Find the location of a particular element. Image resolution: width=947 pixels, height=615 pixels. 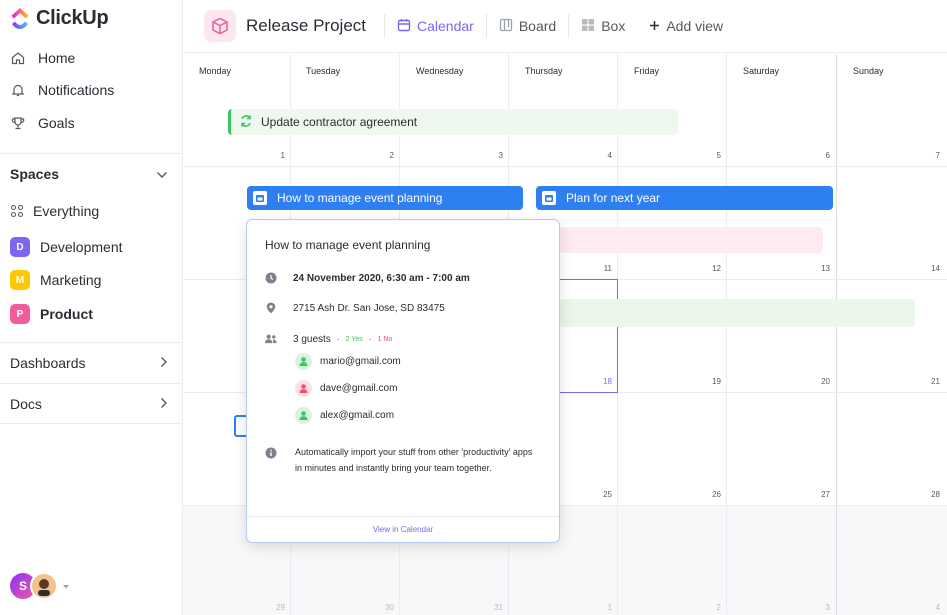

user-avatars: S is located at coordinates (40, 586).